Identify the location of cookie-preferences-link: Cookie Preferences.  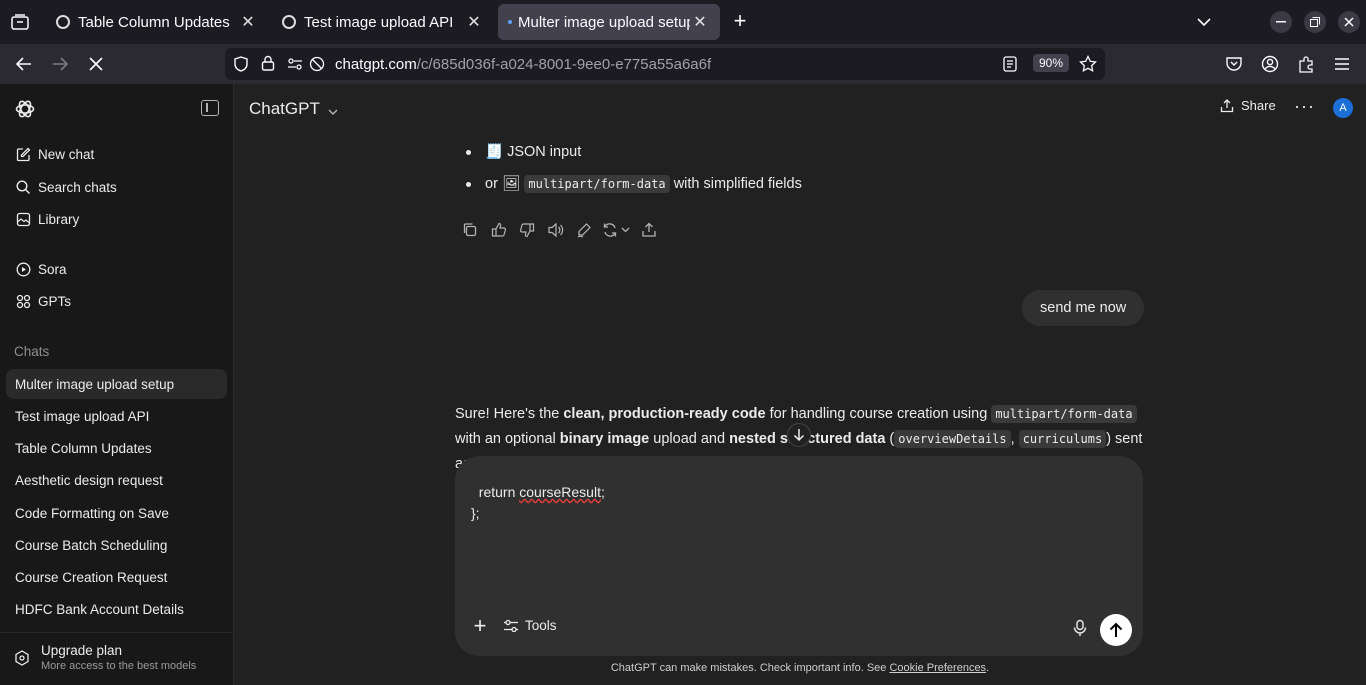
(937, 668).